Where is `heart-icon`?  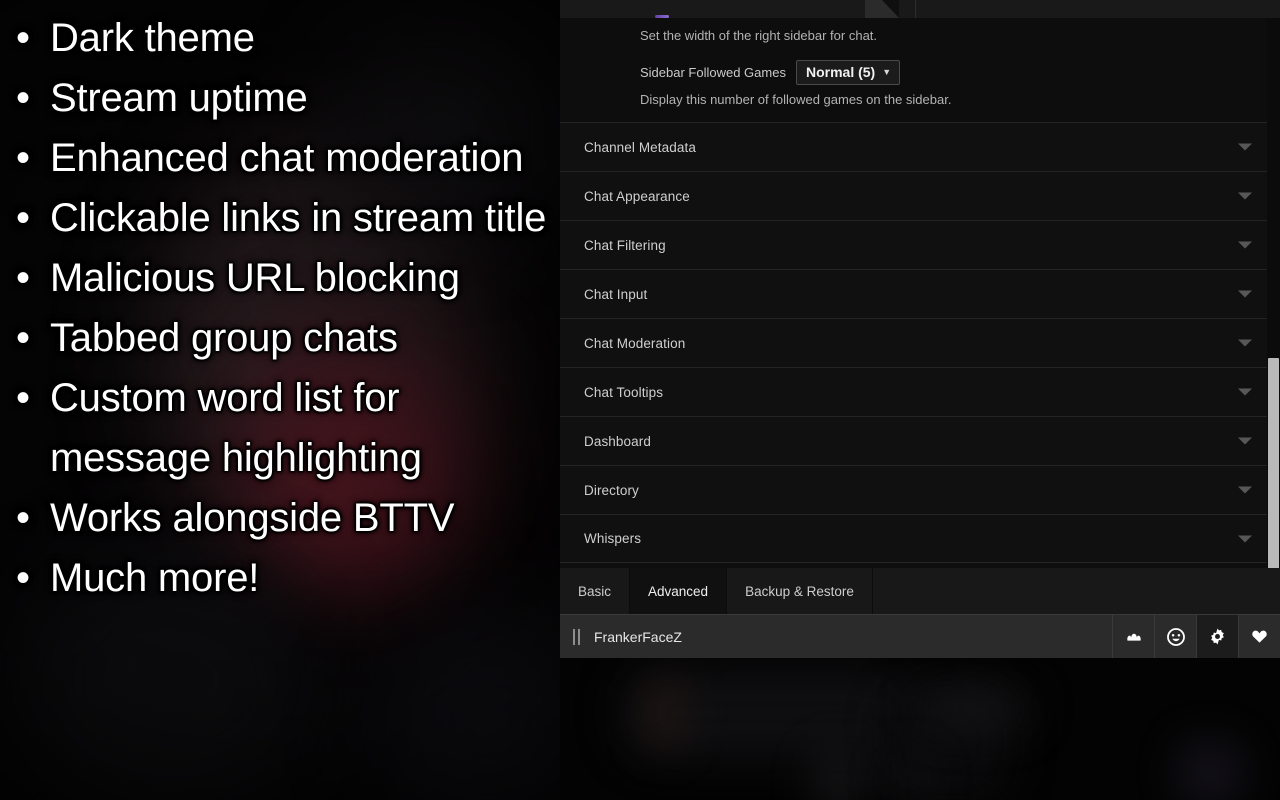 heart-icon is located at coordinates (1259, 636).